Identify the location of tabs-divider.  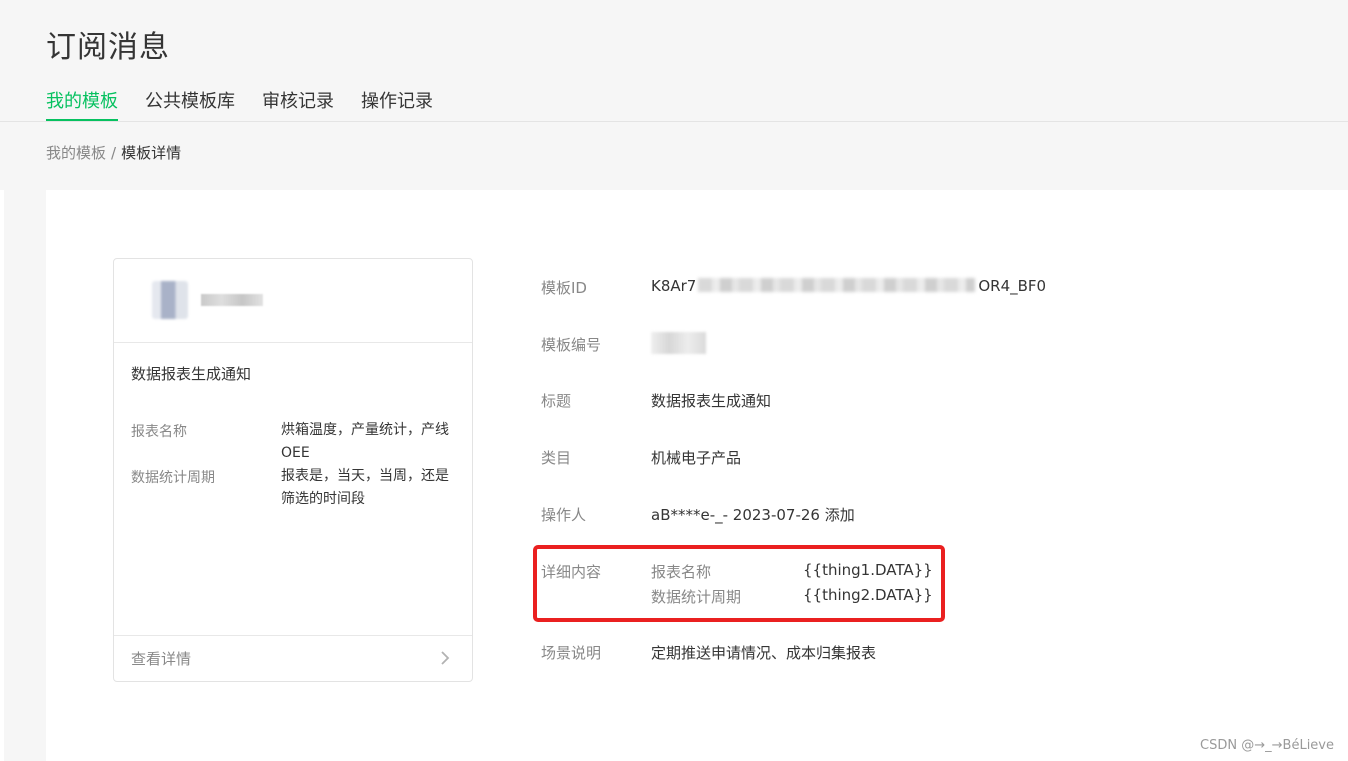
(674, 121).